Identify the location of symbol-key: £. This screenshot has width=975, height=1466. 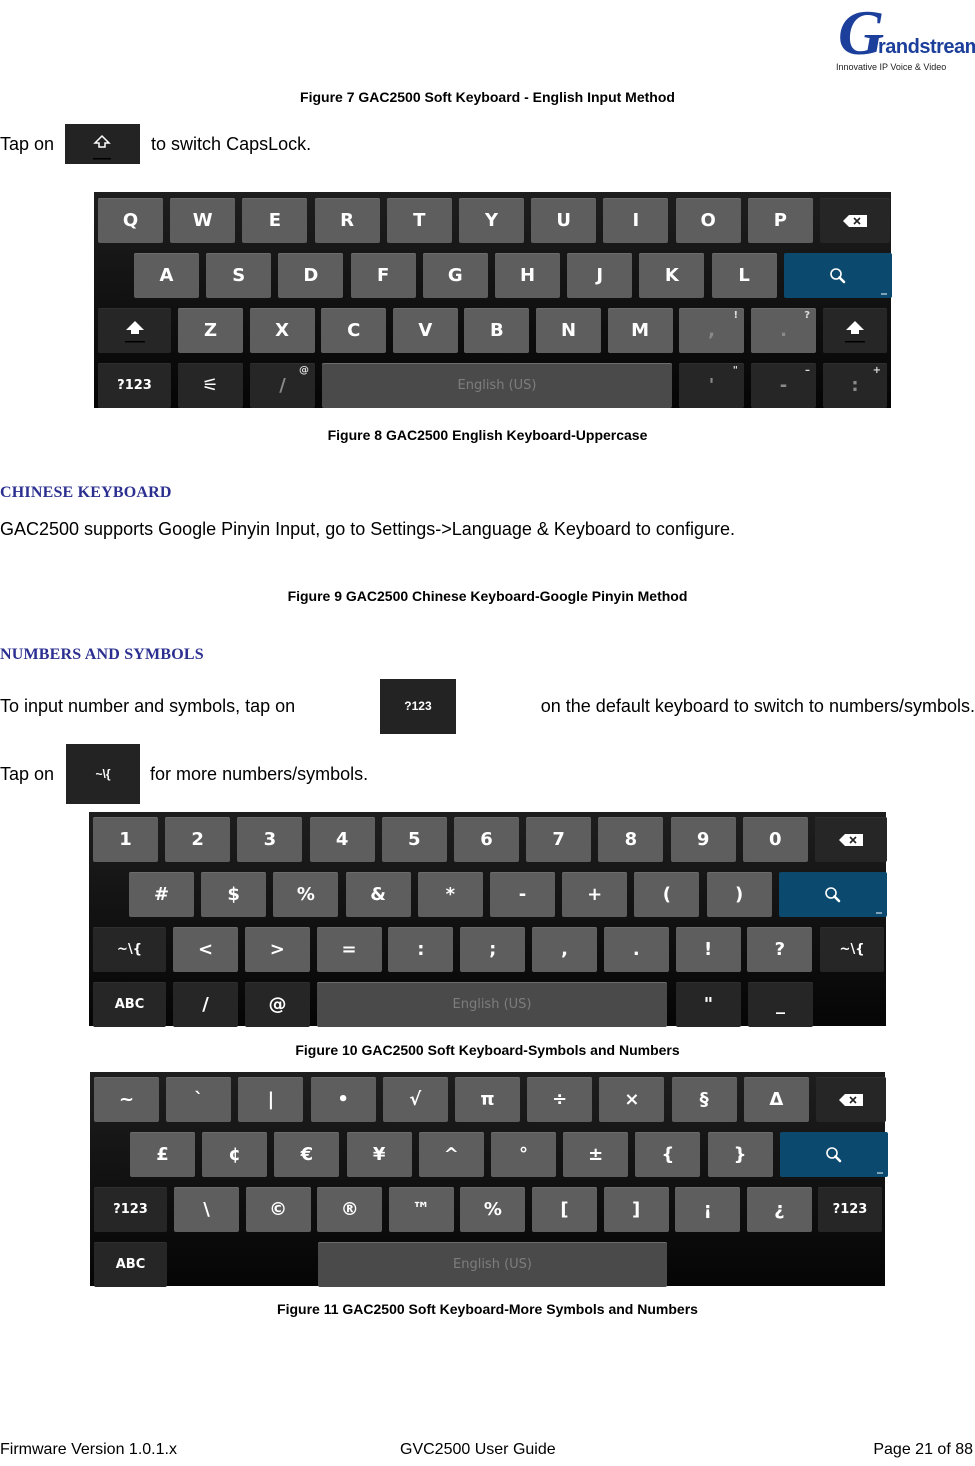
(162, 1154).